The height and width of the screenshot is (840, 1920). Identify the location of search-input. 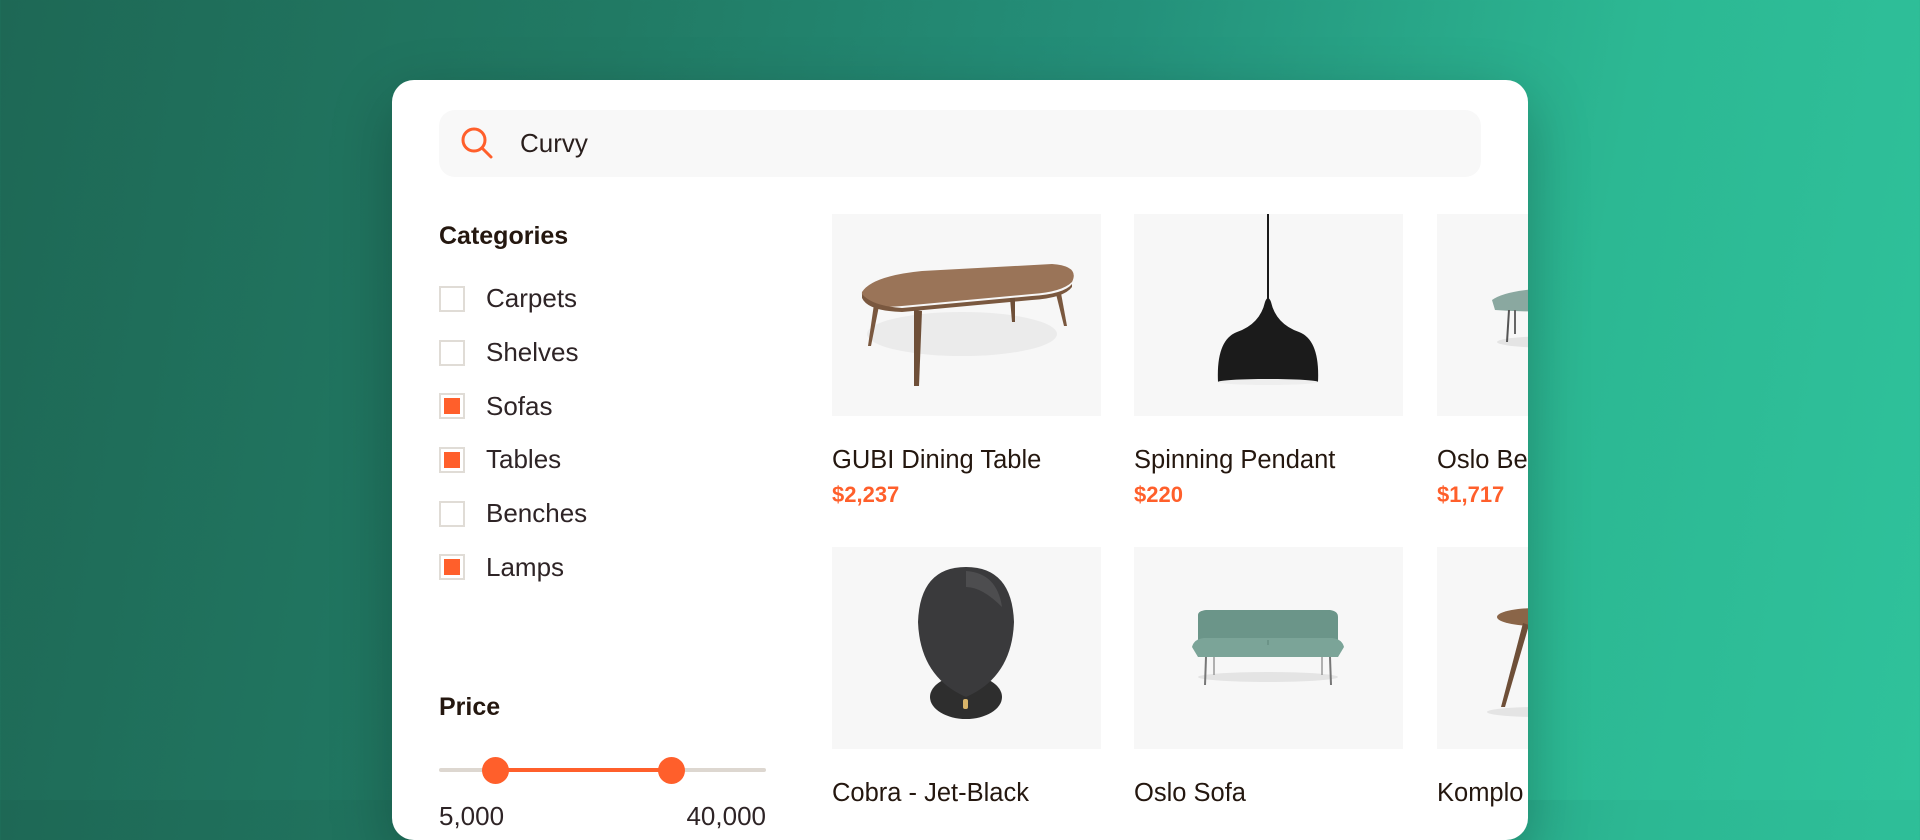
(970, 143).